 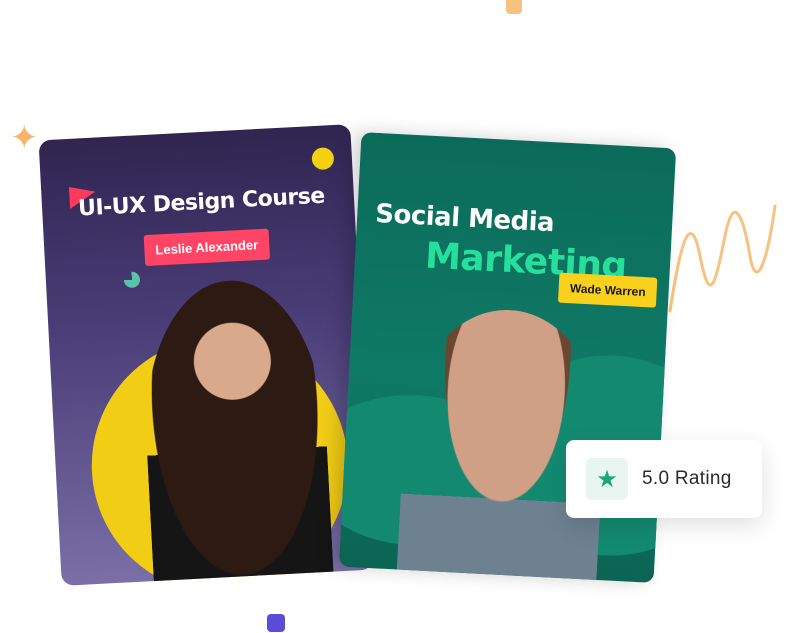 I want to click on star-icon: ★, so click(x=607, y=479).